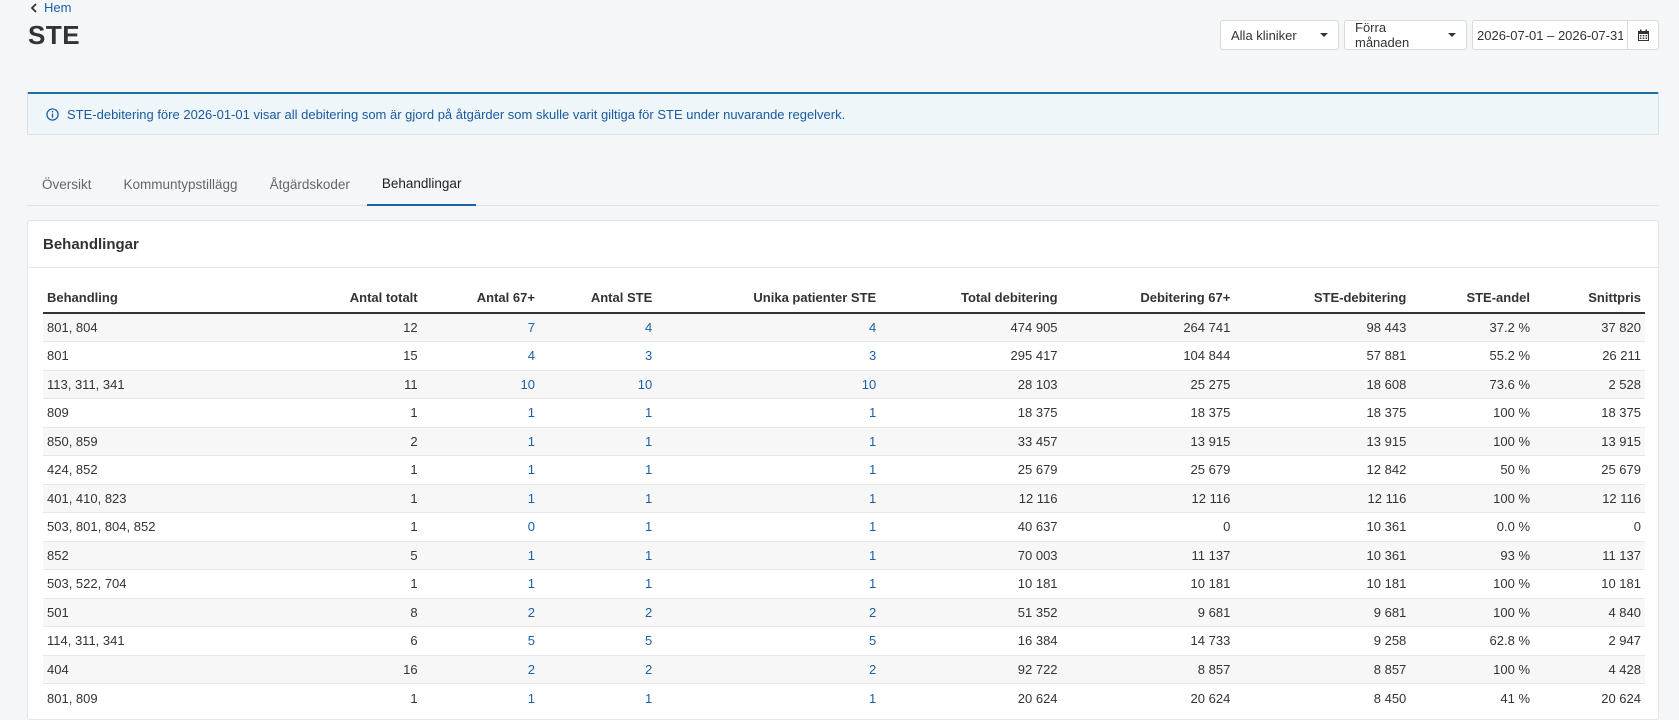 The width and height of the screenshot is (1679, 720). What do you see at coordinates (67, 184) in the screenshot?
I see `tab-oversikt: Översikt` at bounding box center [67, 184].